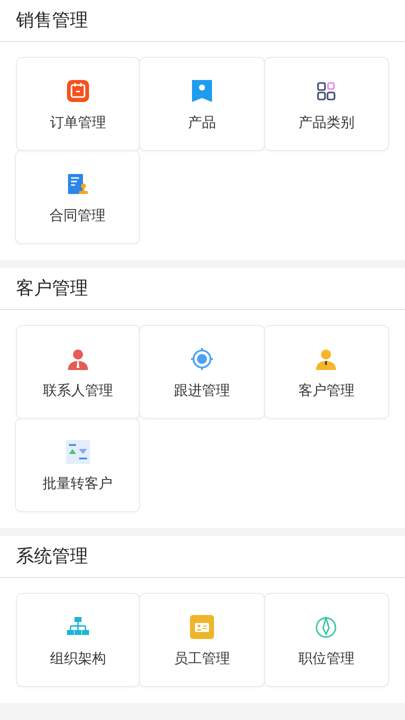 This screenshot has height=720, width=405. What do you see at coordinates (77, 465) in the screenshot?
I see `menu-tile: 批量转客户` at bounding box center [77, 465].